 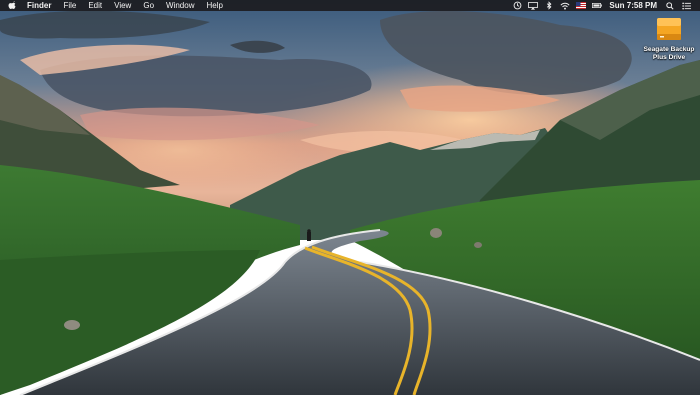 What do you see at coordinates (12, 5) in the screenshot?
I see `apple-menu-icon` at bounding box center [12, 5].